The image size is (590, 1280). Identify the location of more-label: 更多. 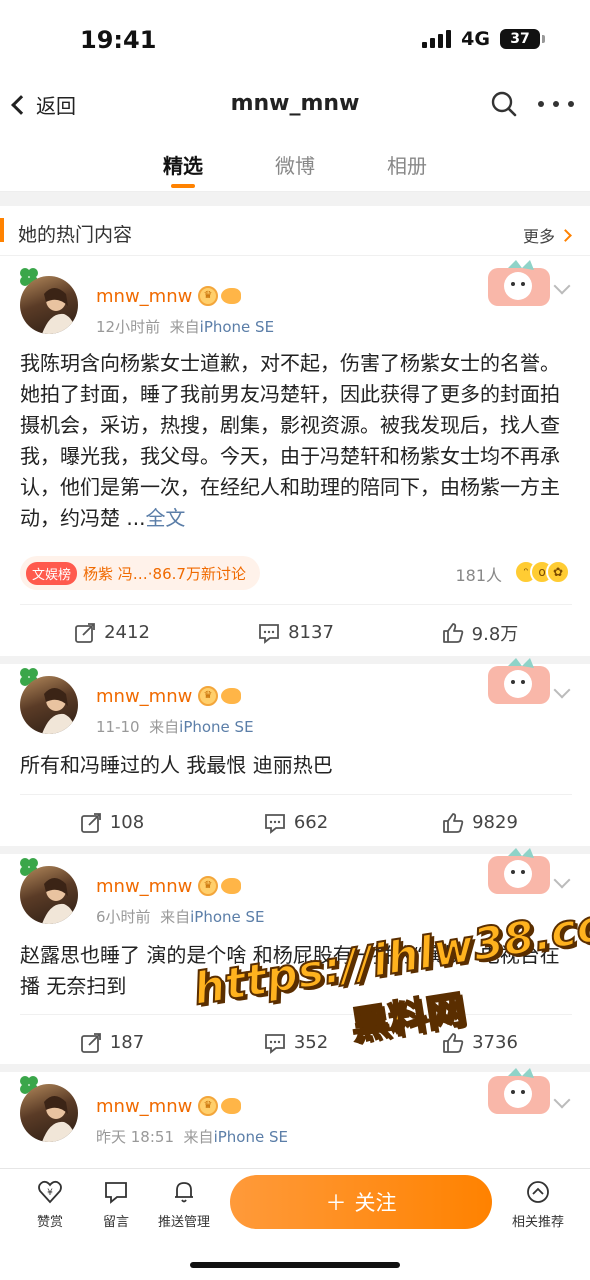
(538, 236).